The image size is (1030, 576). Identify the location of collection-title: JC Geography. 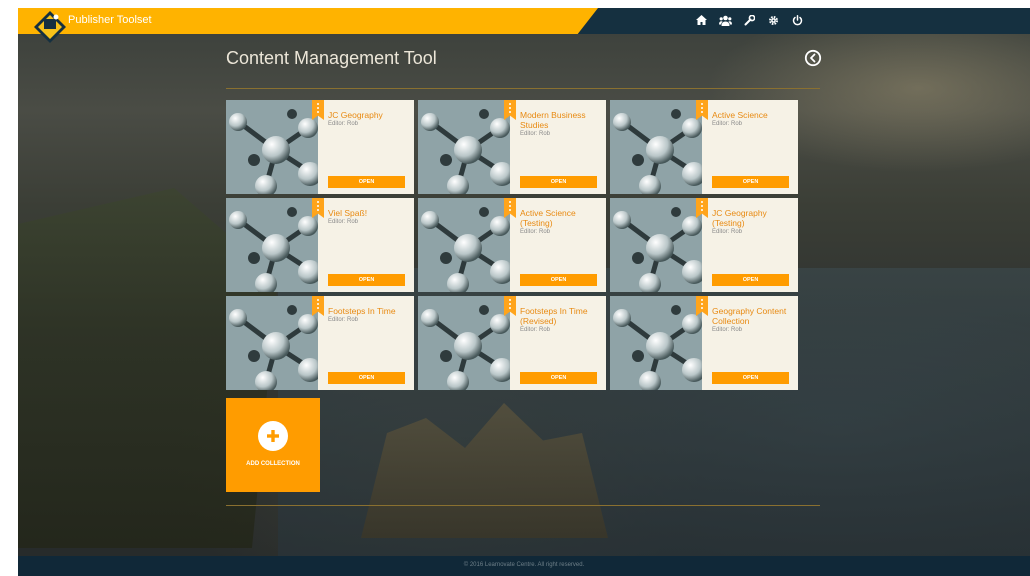
(368, 115).